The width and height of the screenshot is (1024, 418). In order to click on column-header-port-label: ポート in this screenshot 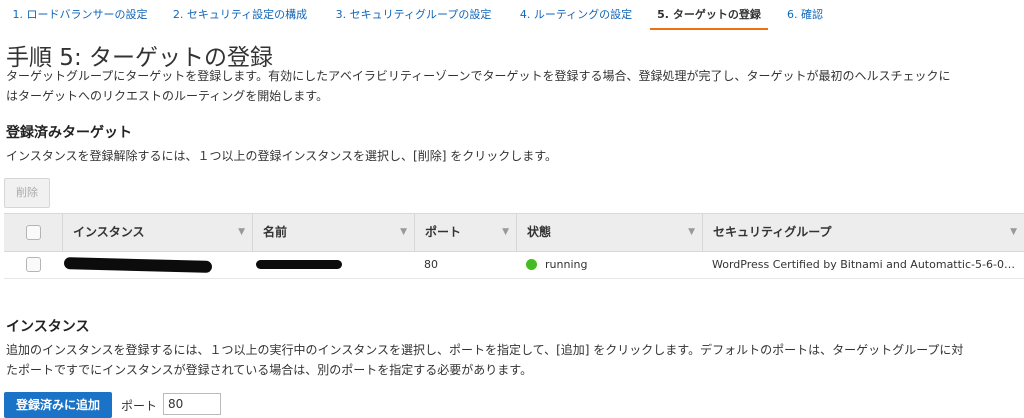, I will do `click(443, 232)`.